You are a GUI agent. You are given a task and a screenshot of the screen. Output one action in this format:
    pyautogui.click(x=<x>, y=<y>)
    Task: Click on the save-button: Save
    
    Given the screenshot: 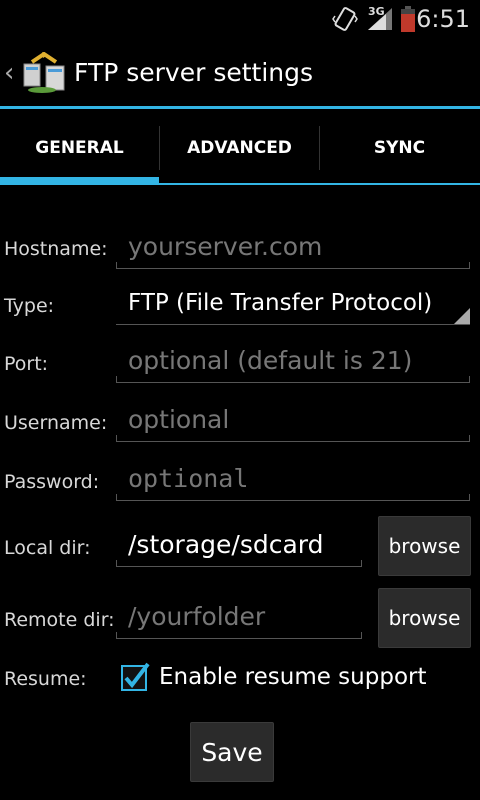 What is the action you would take?
    pyautogui.click(x=232, y=752)
    